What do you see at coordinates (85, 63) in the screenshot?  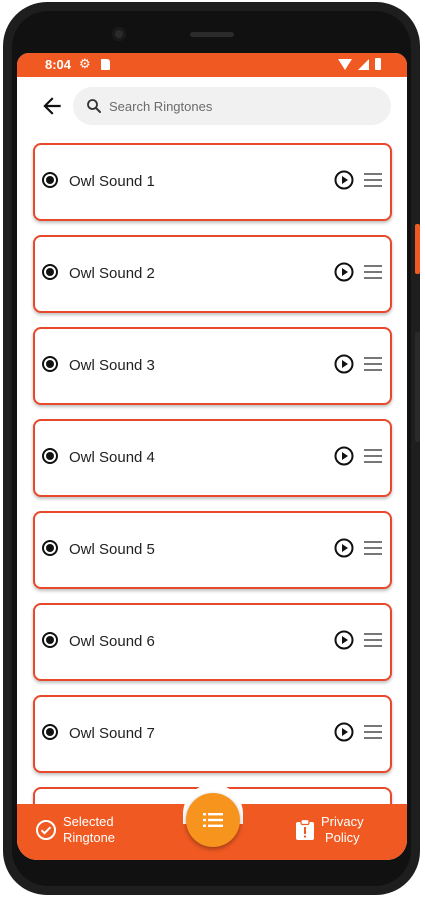 I see `gear-icon: ⚙` at bounding box center [85, 63].